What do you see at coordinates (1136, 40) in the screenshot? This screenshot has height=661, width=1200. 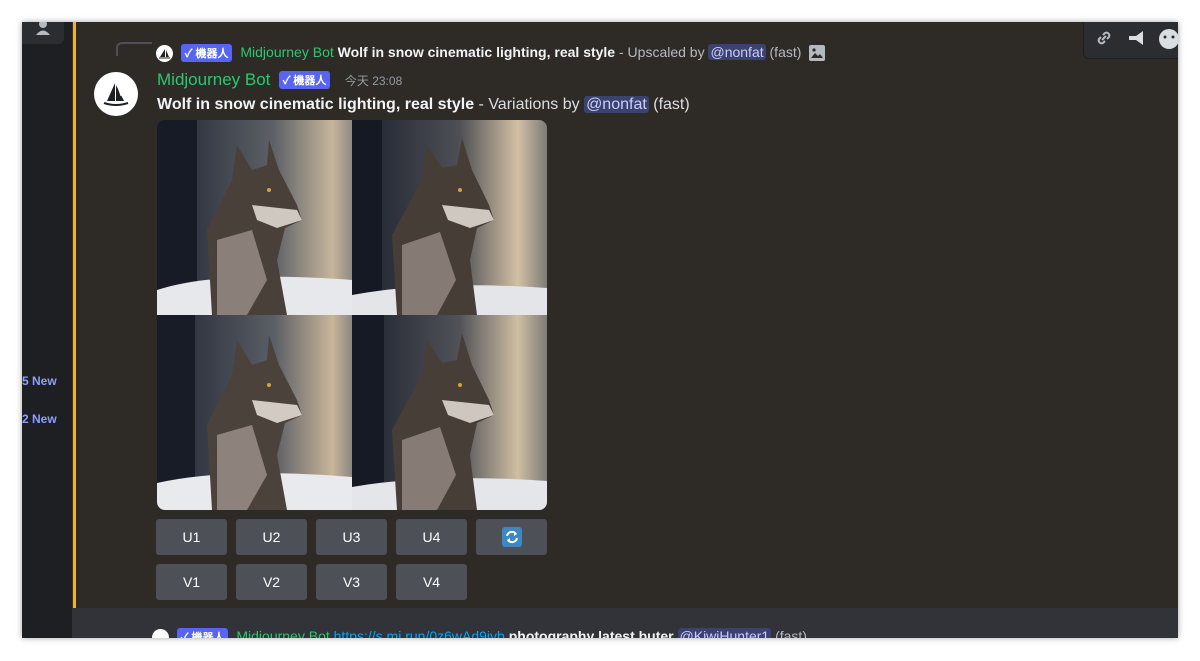 I see `megaphone-icon` at bounding box center [1136, 40].